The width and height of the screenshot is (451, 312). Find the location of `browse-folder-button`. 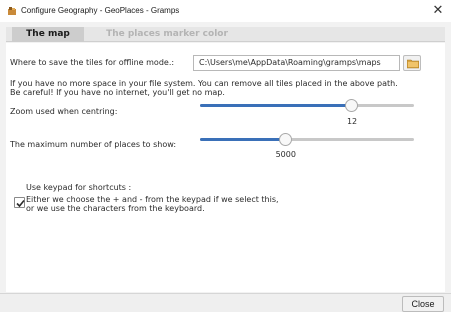

browse-folder-button is located at coordinates (412, 63).